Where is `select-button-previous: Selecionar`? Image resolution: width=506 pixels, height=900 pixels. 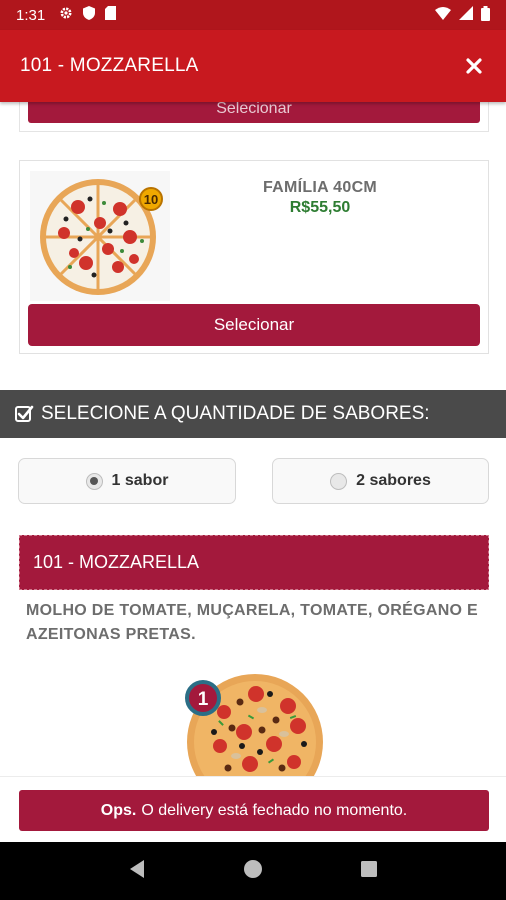 select-button-previous: Selecionar is located at coordinates (254, 112).